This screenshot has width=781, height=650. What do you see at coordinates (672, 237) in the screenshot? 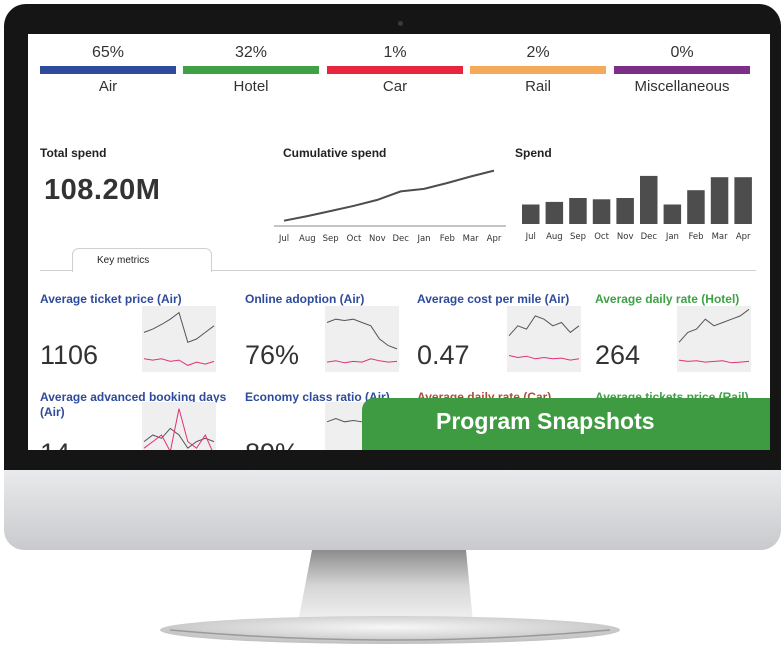
I see `spend-month-label: Jan` at bounding box center [672, 237].